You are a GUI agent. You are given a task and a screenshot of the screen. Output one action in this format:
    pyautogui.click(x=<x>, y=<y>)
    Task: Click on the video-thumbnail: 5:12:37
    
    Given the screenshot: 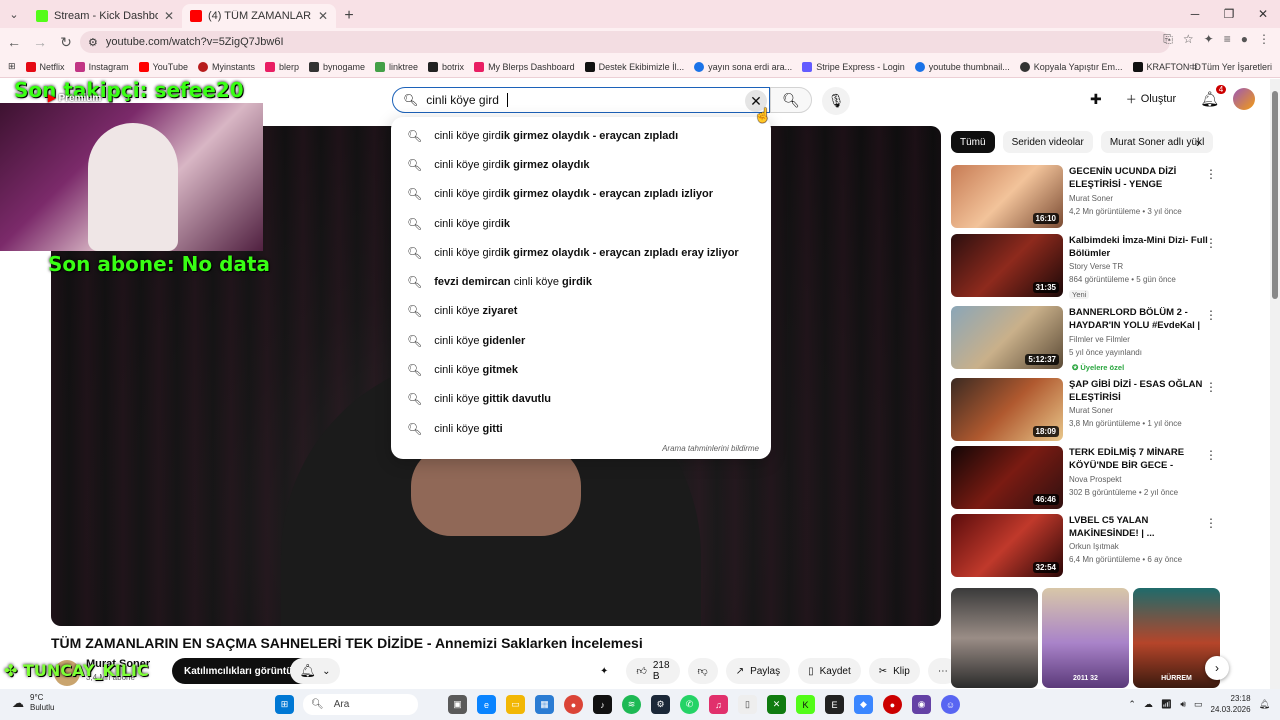 What is the action you would take?
    pyautogui.click(x=1007, y=337)
    